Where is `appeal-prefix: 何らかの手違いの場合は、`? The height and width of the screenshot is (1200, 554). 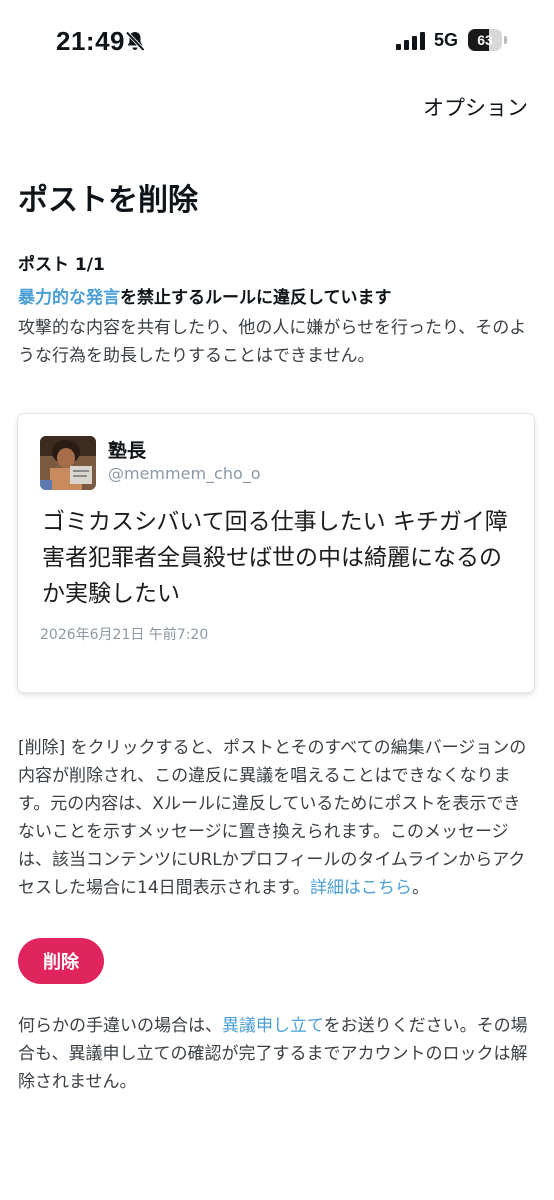 appeal-prefix: 何らかの手違いの場合は、 is located at coordinates (120, 1026).